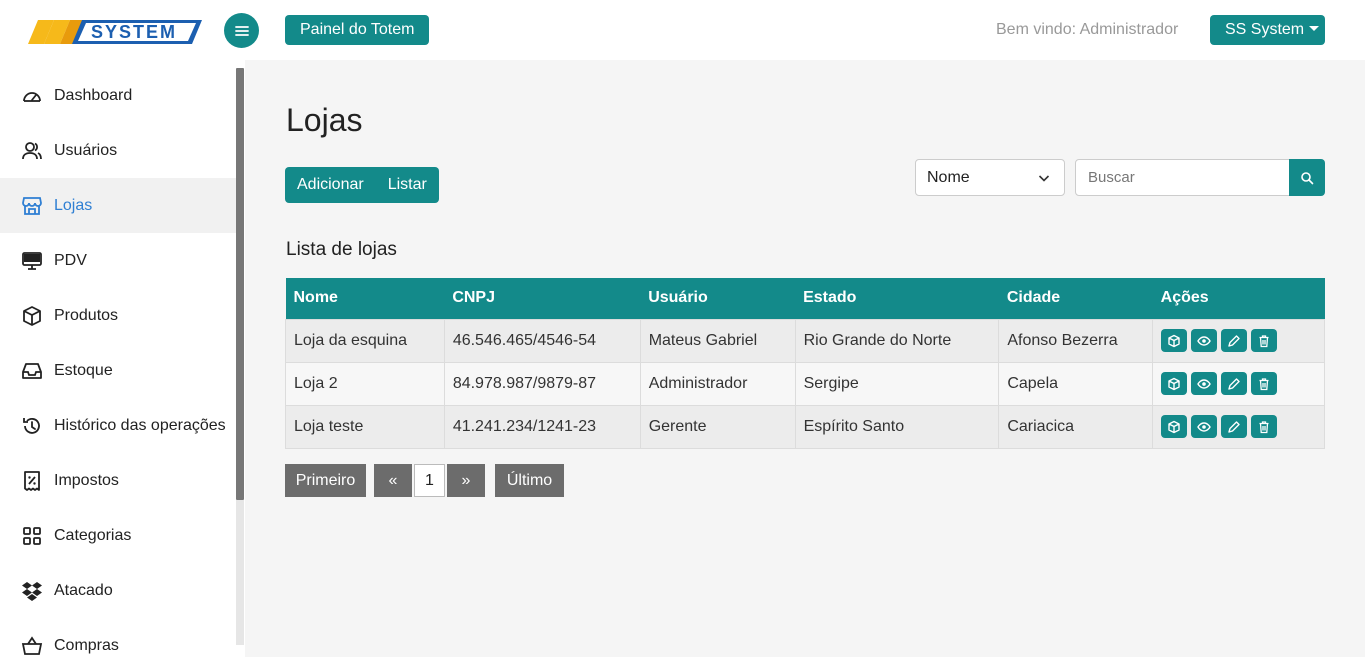  Describe the element at coordinates (118, 370) in the screenshot. I see `sidebar-item-estoque: Estoque` at that location.